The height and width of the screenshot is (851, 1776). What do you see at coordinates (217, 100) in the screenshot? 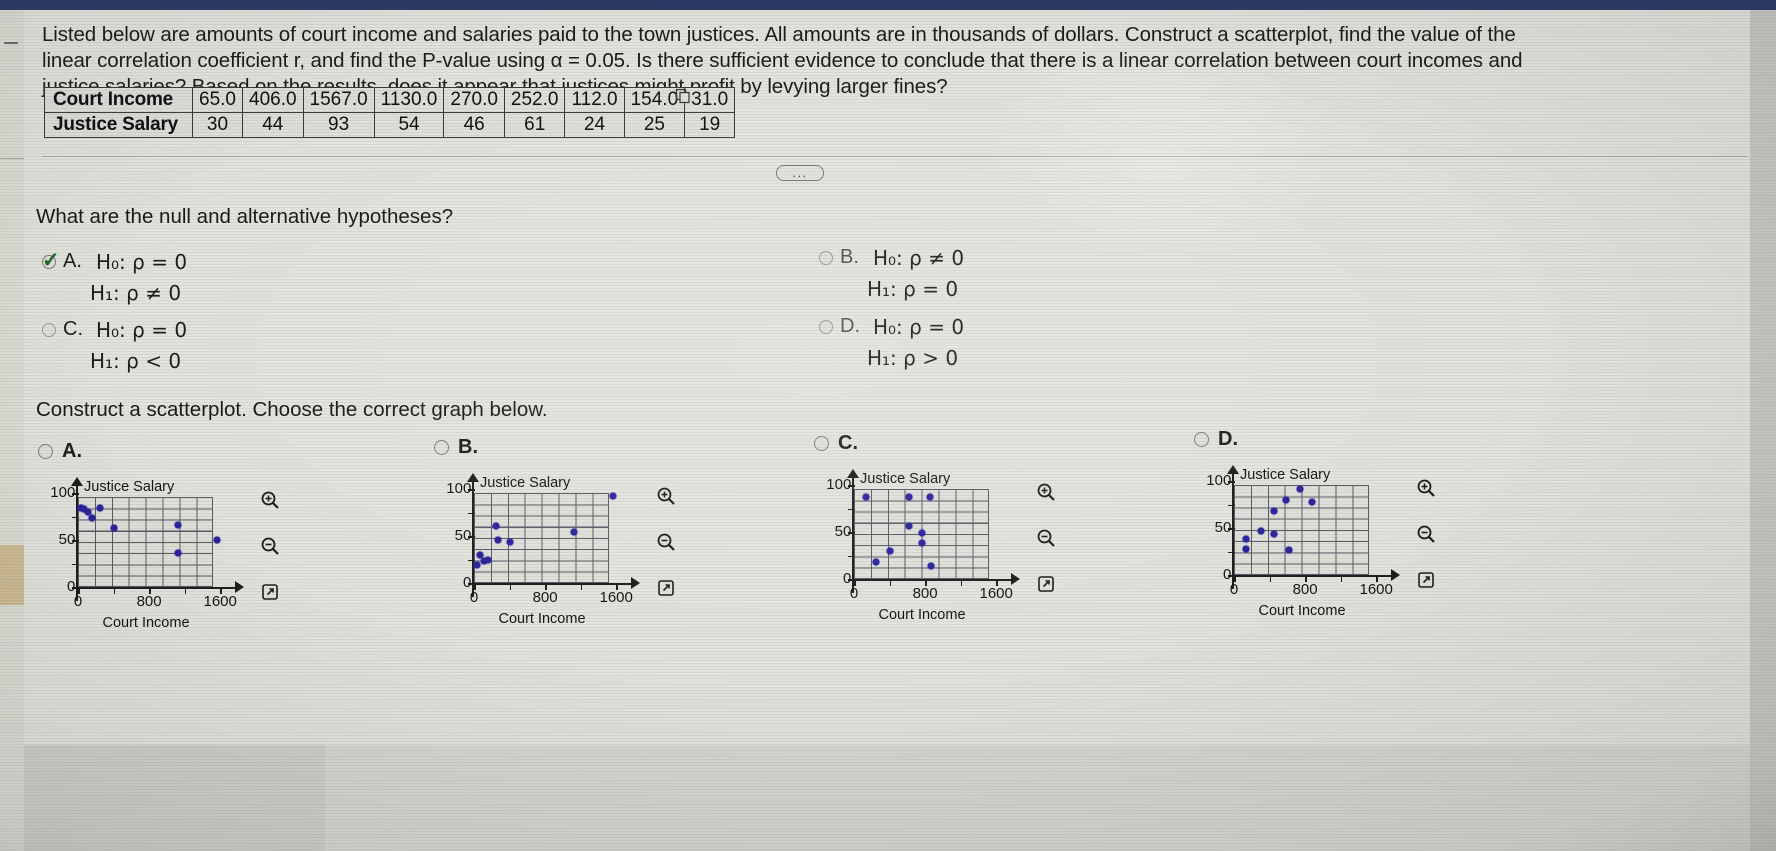
I see `cell: 65.0` at bounding box center [217, 100].